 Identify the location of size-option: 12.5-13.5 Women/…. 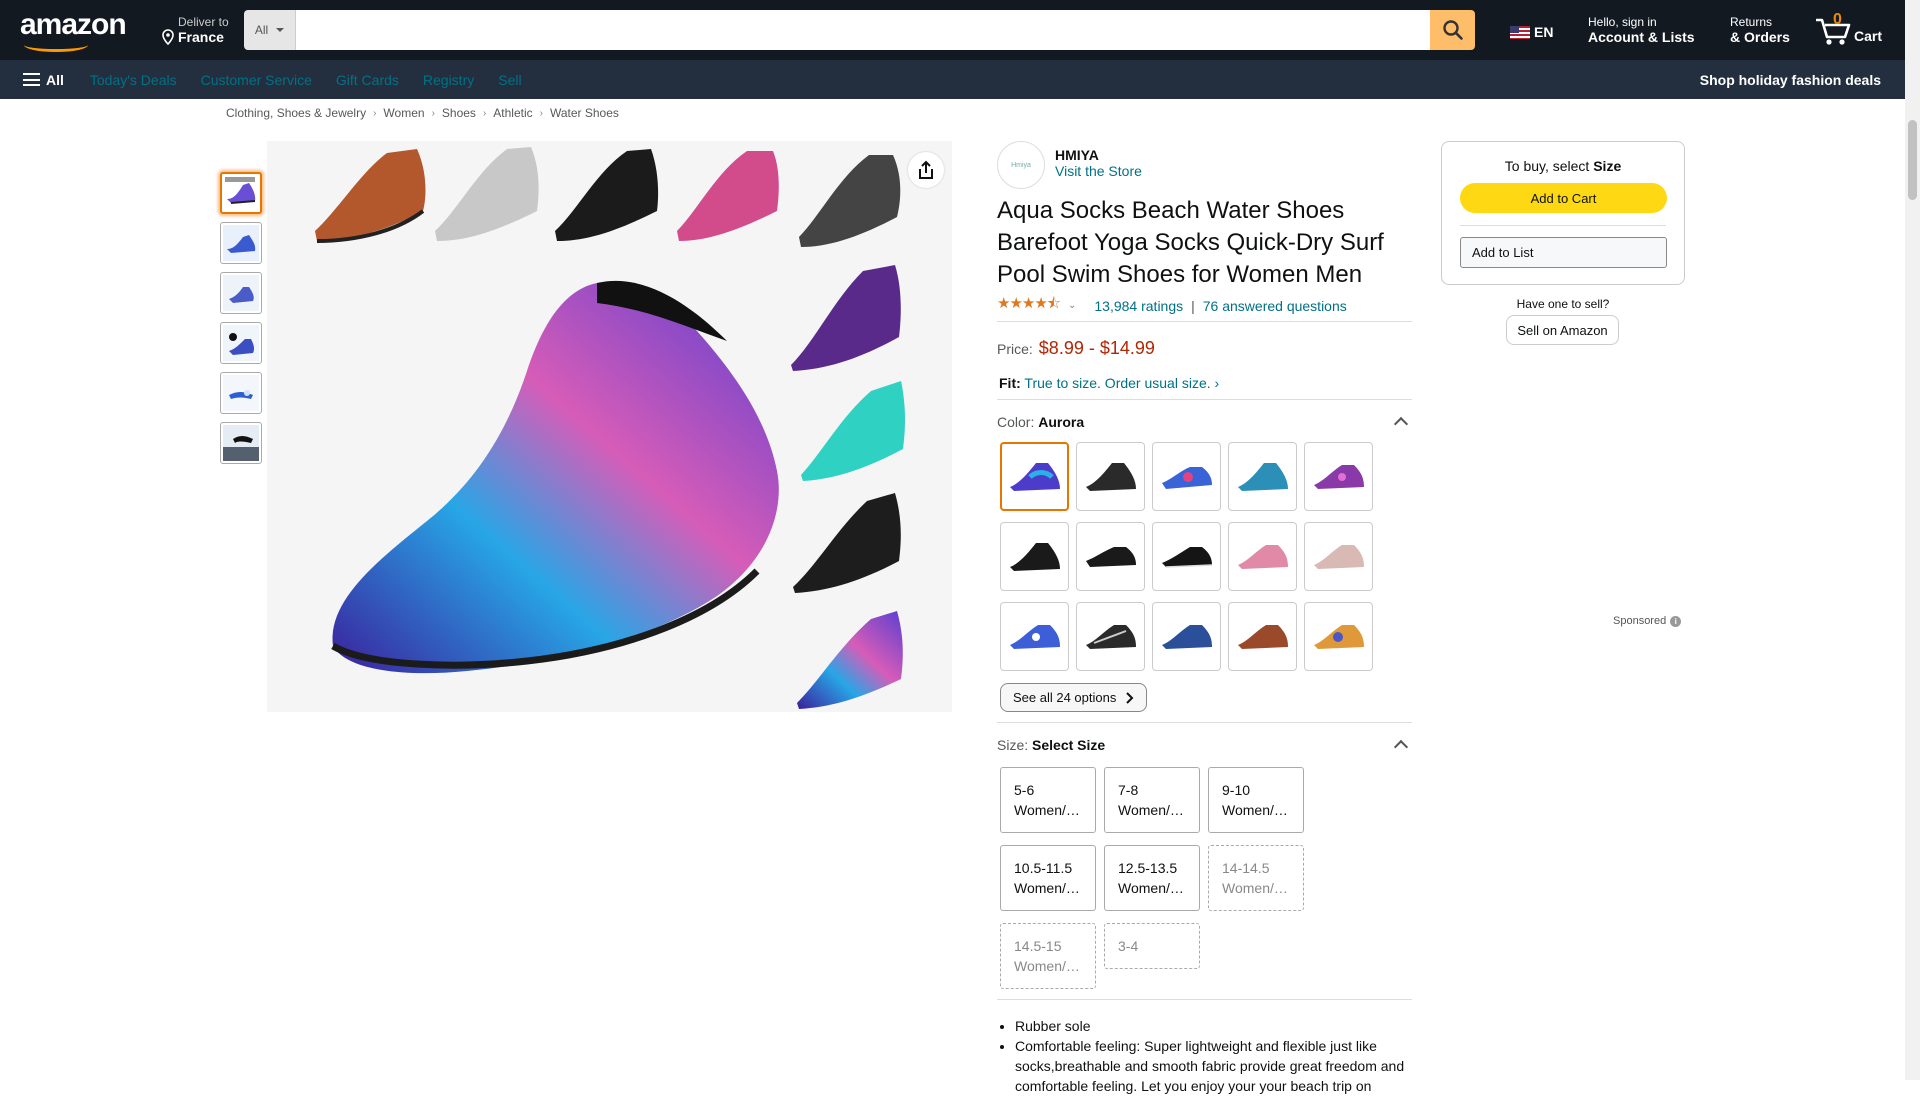
(1152, 878).